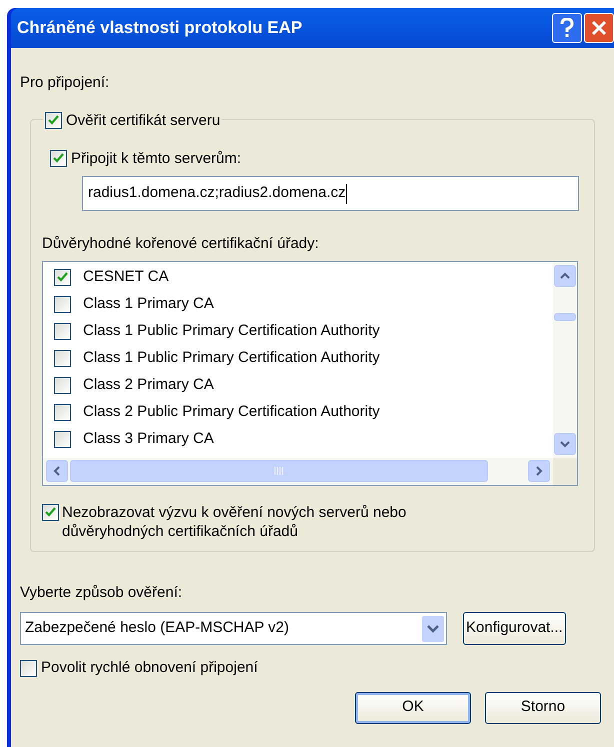 Image resolution: width=614 pixels, height=747 pixels. Describe the element at coordinates (217, 193) in the screenshot. I see `field-value: radius1.domena.cz;radius2.domena.cz` at that location.